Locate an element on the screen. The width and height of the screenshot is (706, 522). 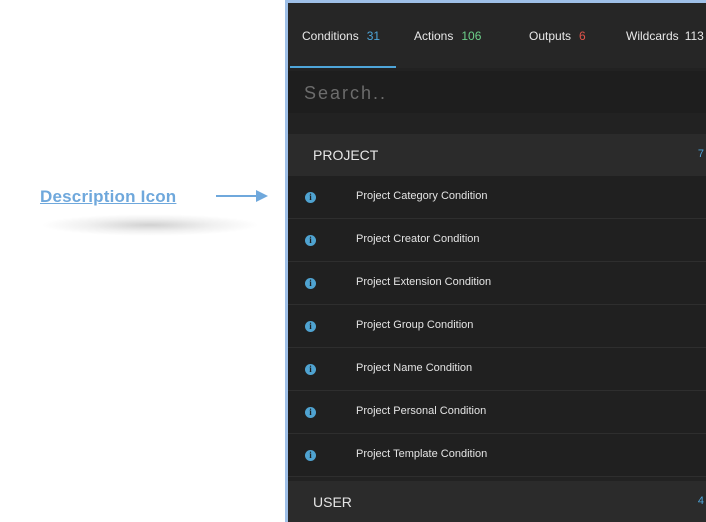
search-bar is located at coordinates (497, 92).